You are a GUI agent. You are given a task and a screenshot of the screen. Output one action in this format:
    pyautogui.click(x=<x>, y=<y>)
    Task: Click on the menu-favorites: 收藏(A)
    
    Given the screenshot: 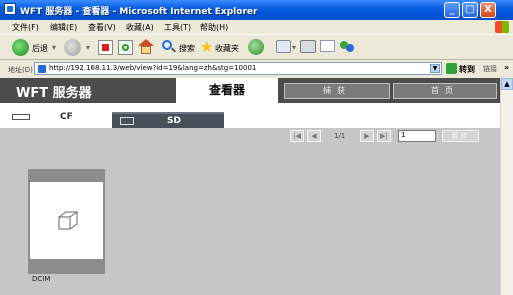 What is the action you would take?
    pyautogui.click(x=140, y=27)
    